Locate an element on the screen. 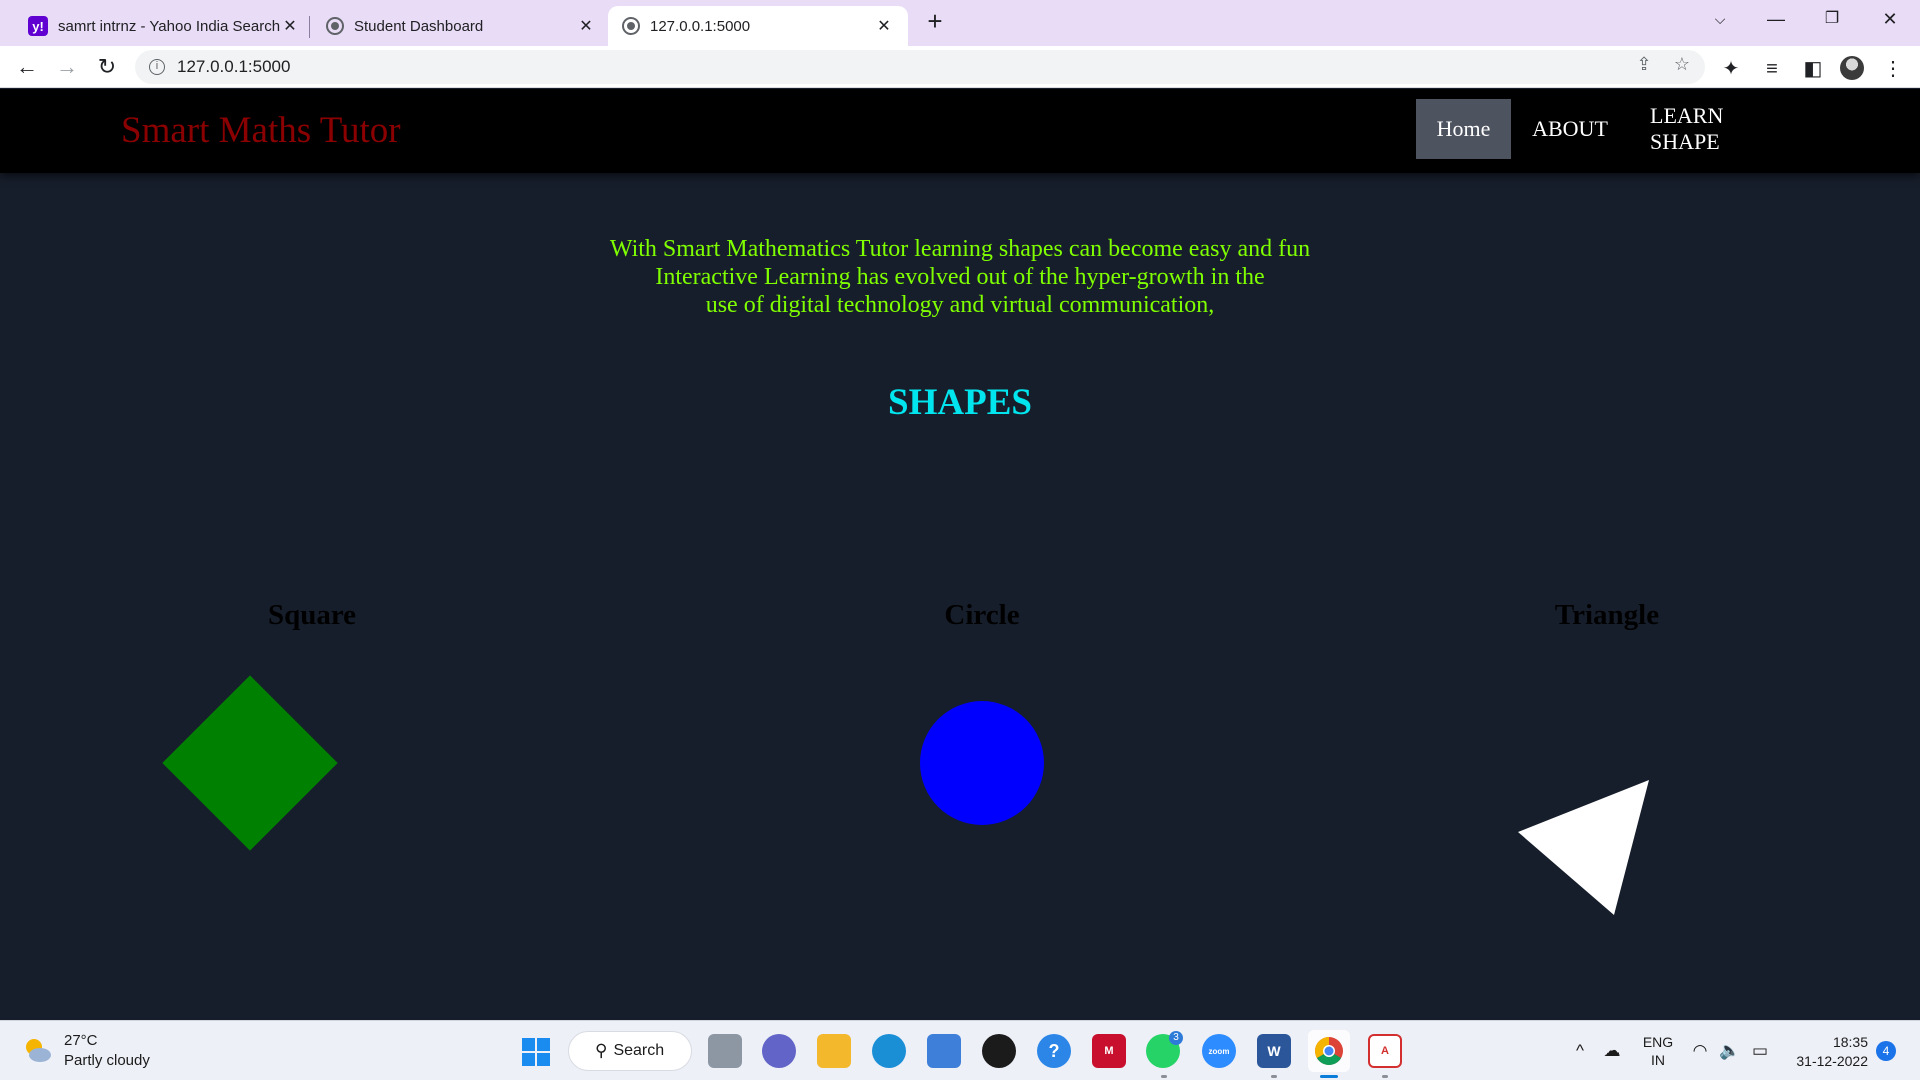 The height and width of the screenshot is (1080, 1920). battery-icon: ▭ is located at coordinates (1760, 1051).